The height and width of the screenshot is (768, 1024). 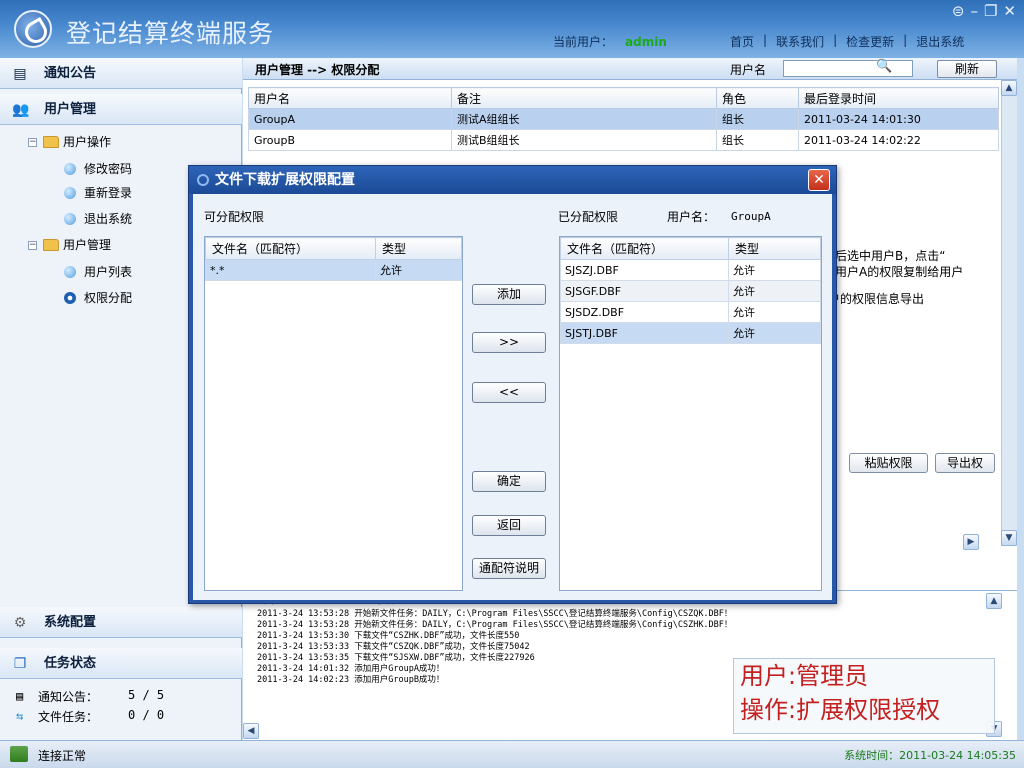 I want to click on scroll-up-icon: ▲, so click(x=1009, y=88).